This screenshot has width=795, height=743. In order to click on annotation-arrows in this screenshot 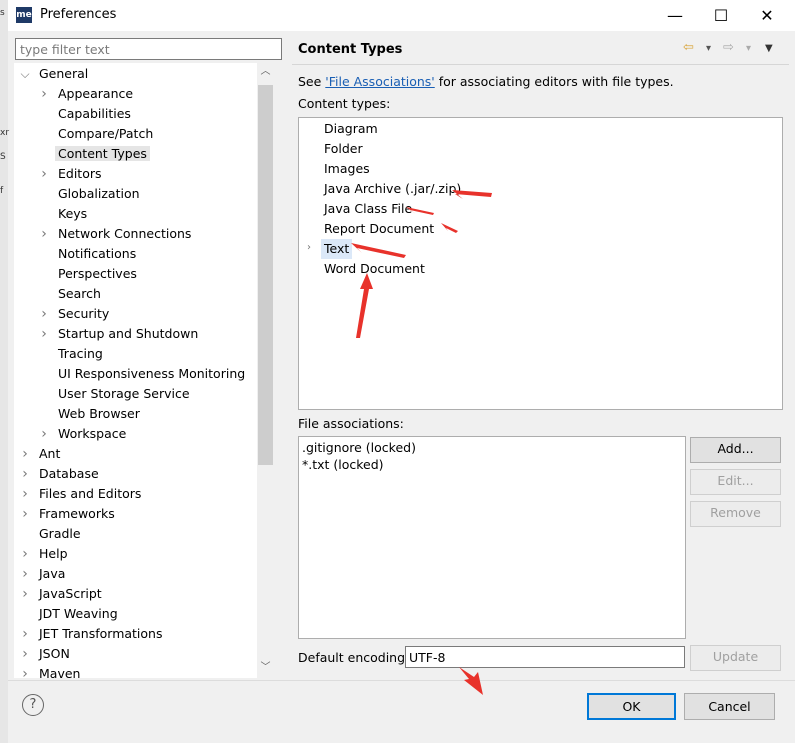, I will do `click(421, 442)`.